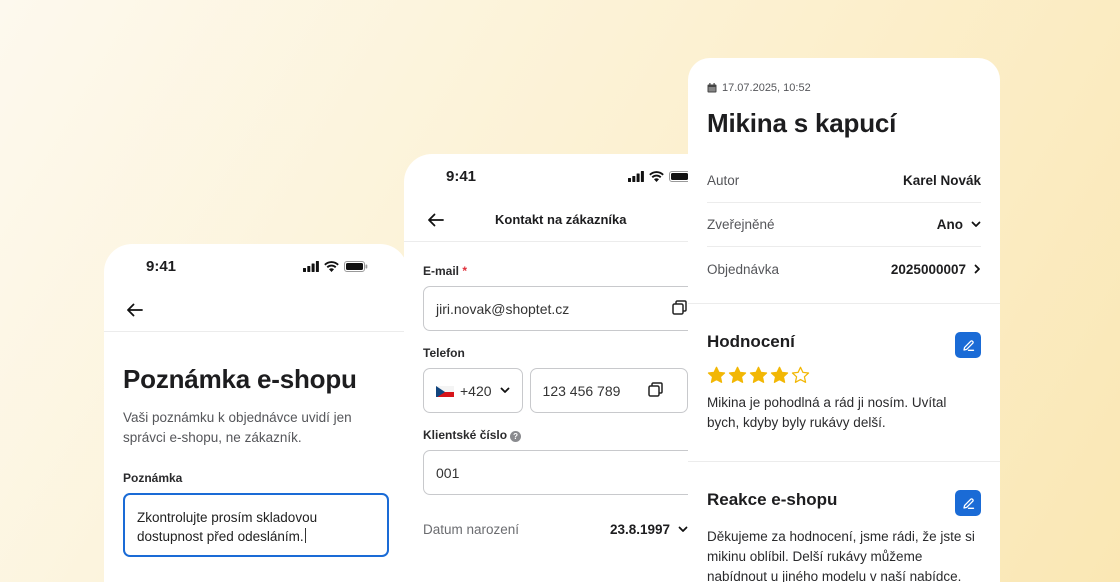 This screenshot has width=1120, height=582. I want to click on edit-reply-button, so click(968, 503).